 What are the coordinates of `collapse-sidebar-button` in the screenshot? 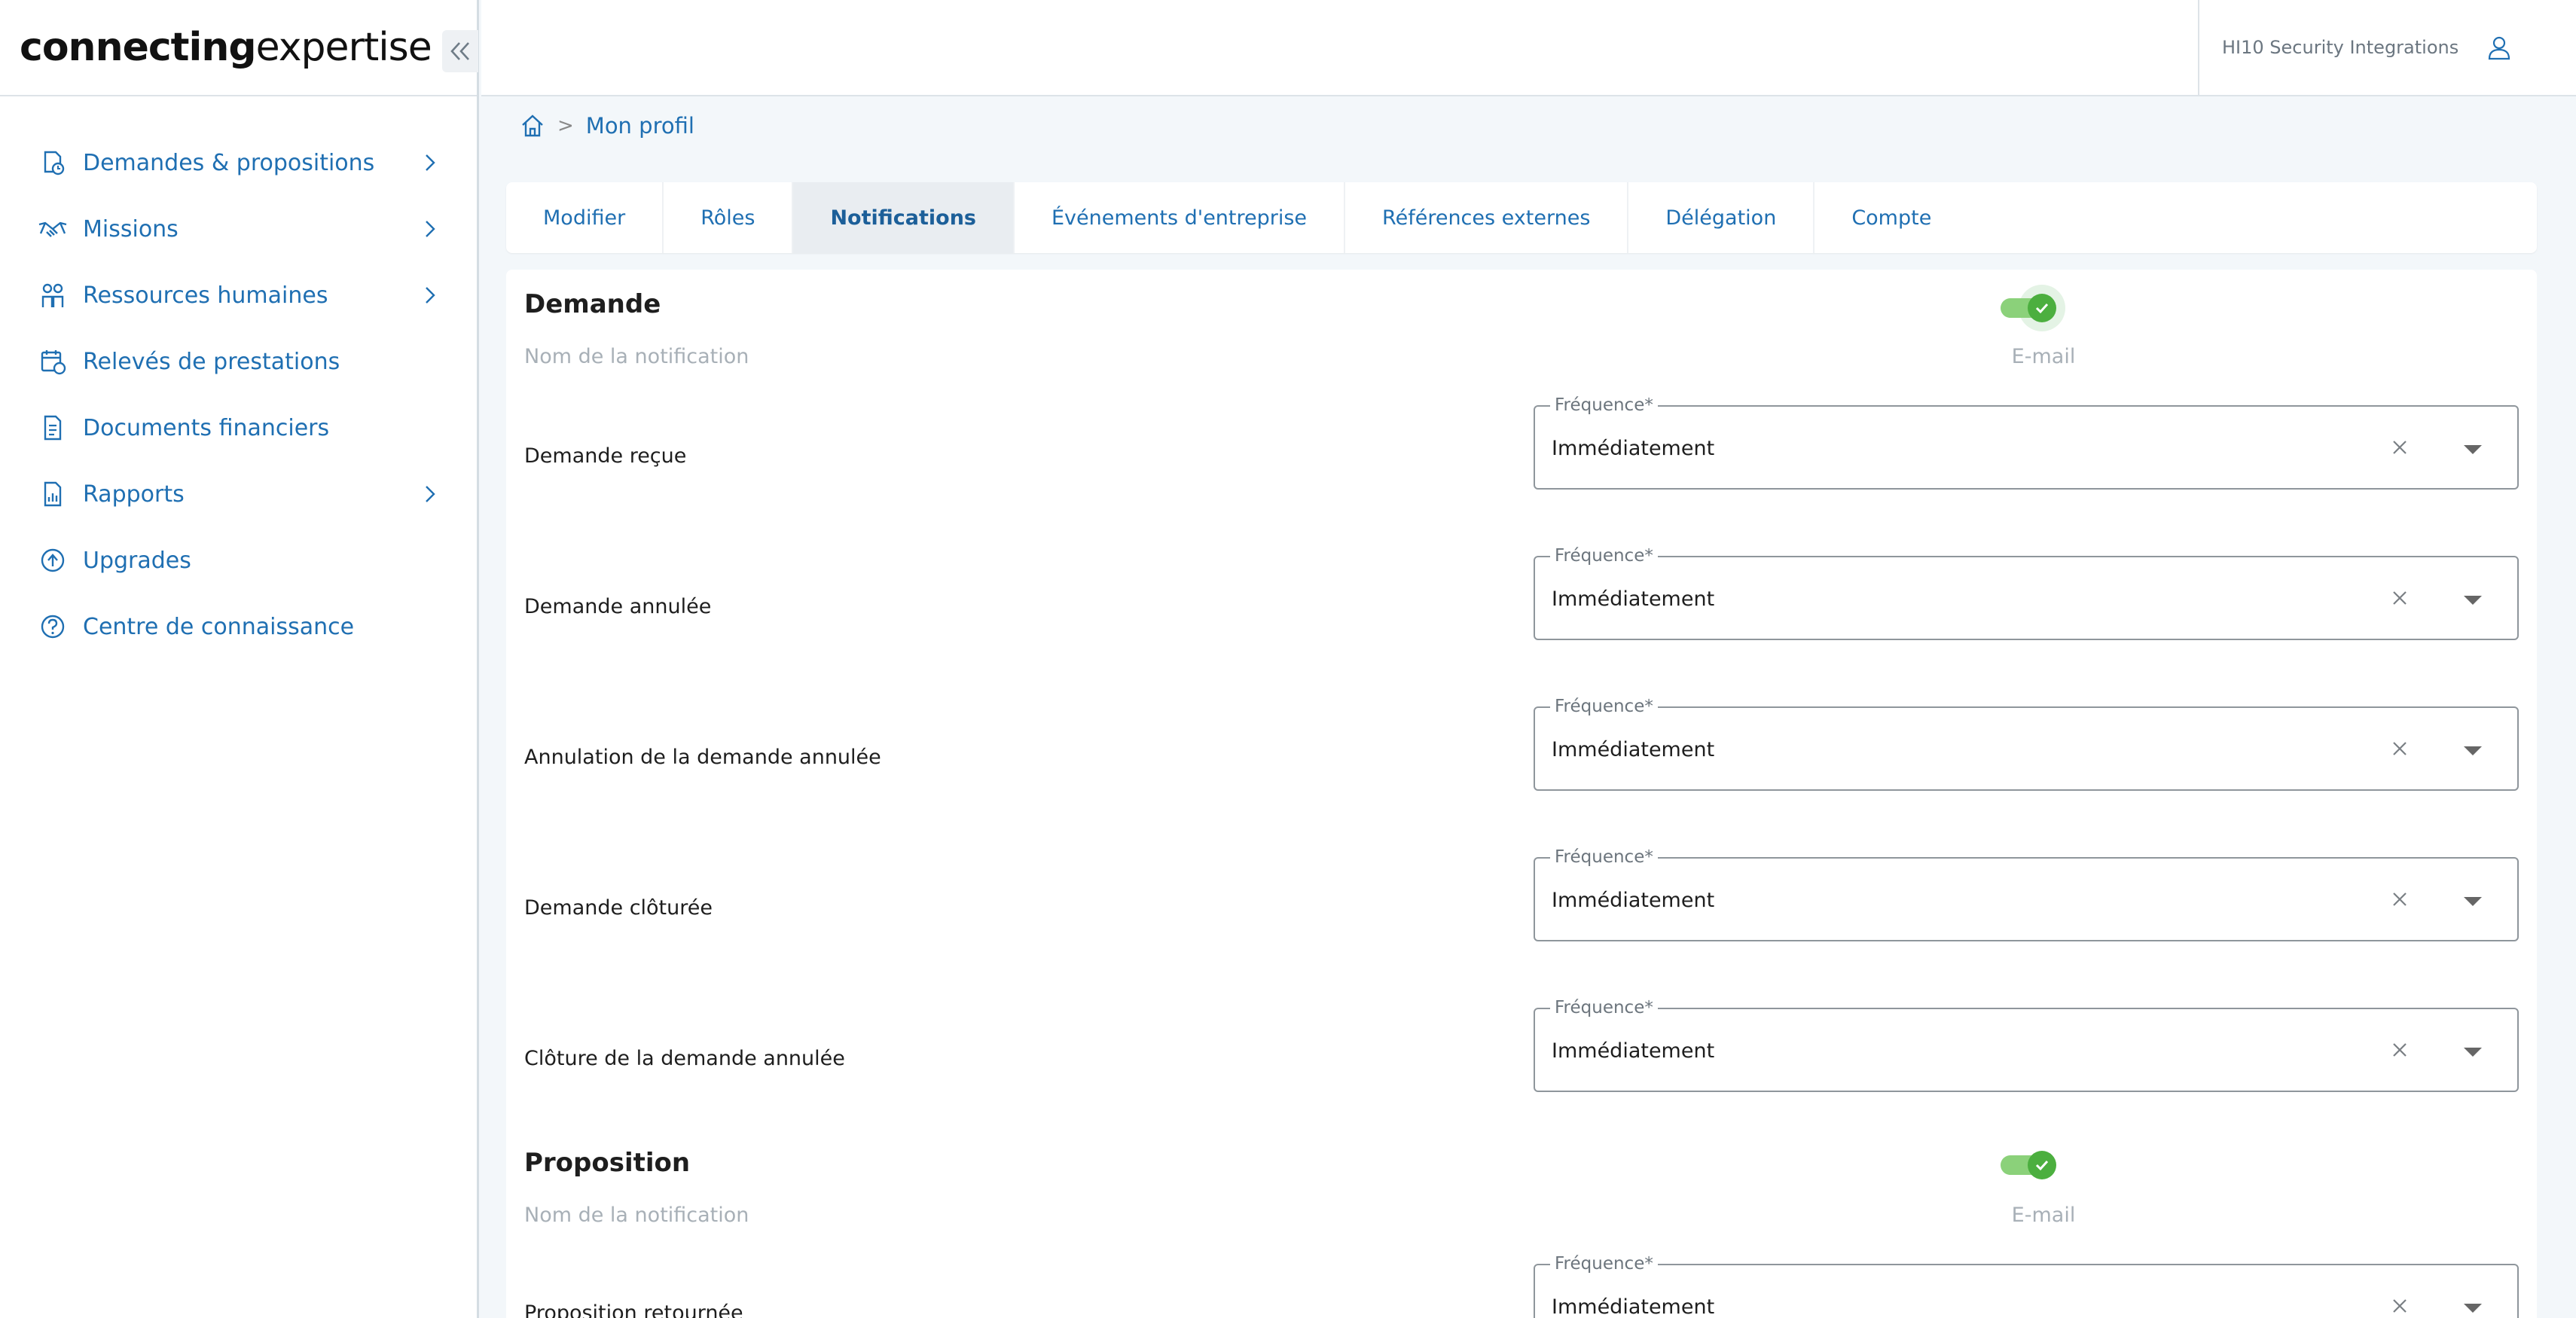 It's located at (460, 51).